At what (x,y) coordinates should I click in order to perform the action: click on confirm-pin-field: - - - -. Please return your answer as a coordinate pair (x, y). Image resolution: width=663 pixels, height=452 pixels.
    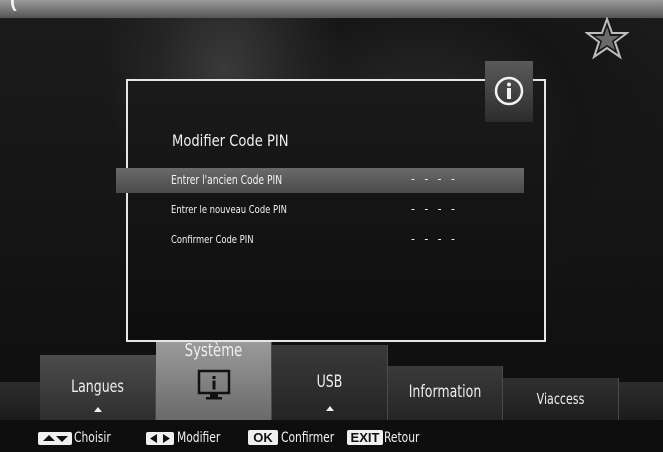
    Looking at the image, I should click on (434, 239).